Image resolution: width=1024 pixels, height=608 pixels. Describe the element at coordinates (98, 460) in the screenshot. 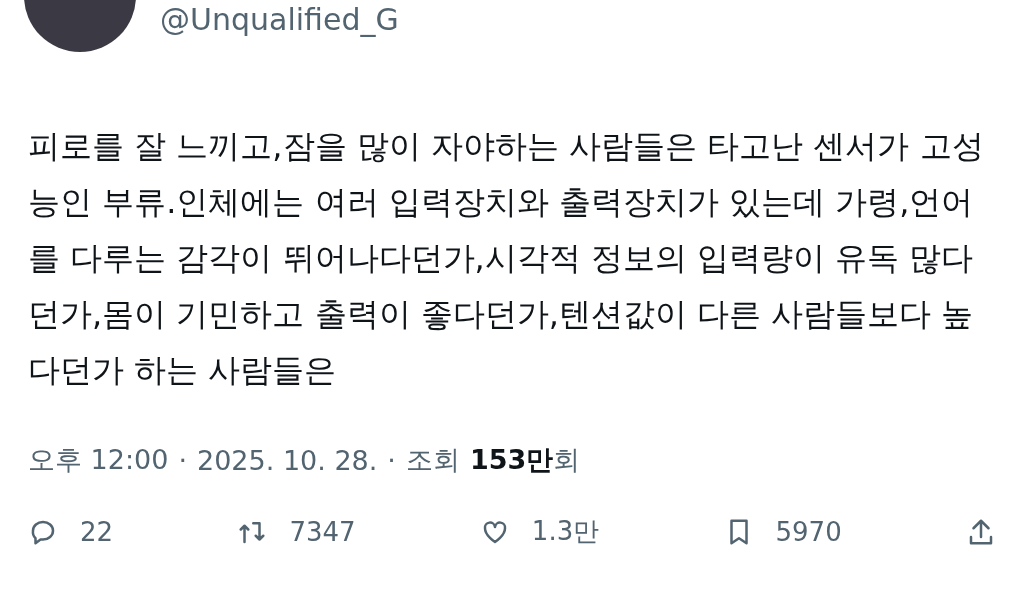

I see `post-time: 오후 12:00` at that location.